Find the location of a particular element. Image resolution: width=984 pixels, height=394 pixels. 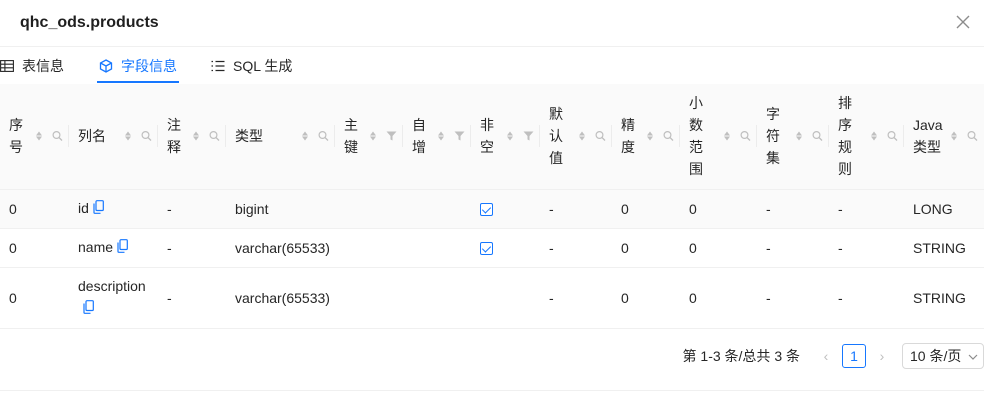

cell-type: varchar(65533) is located at coordinates (280, 248).